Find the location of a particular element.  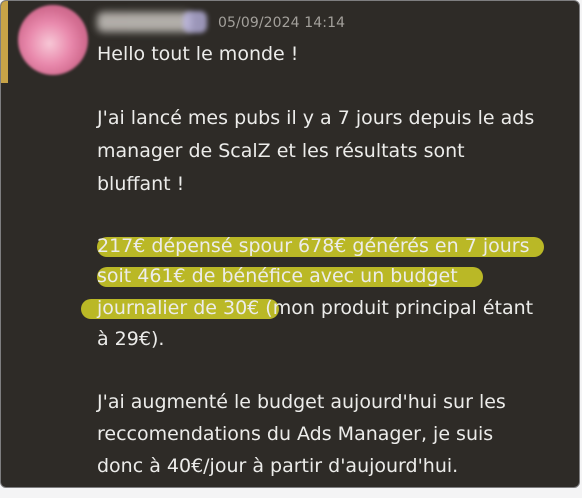

recommendations-text: reccomendations du Ads Manager, je suis is located at coordinates (295, 434).